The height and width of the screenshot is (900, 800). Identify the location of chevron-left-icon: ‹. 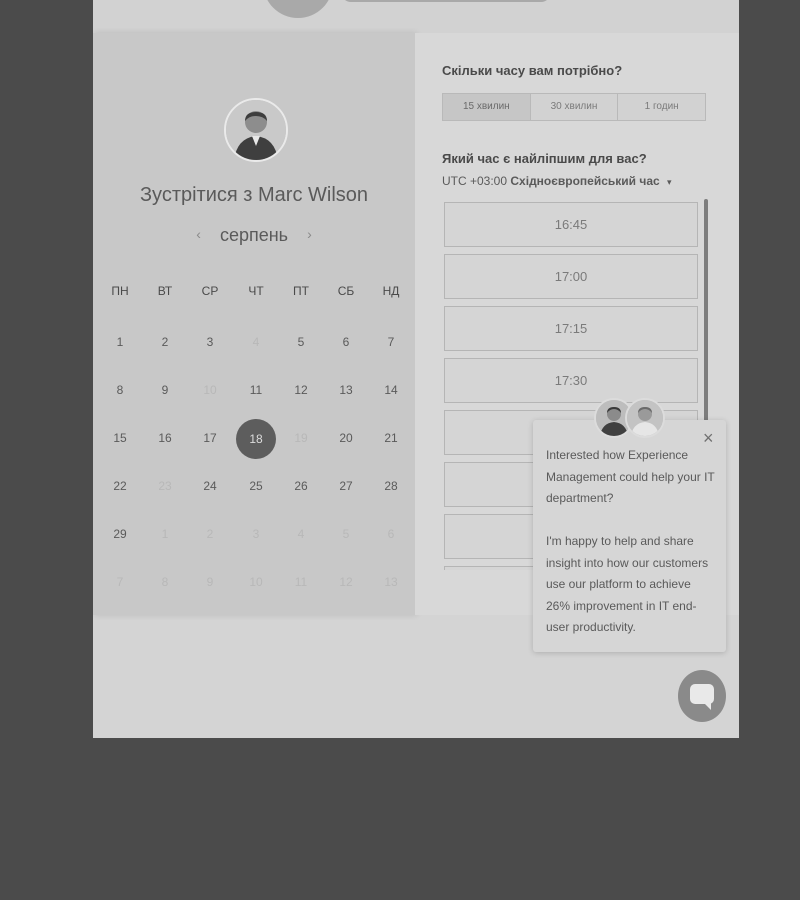
(198, 234).